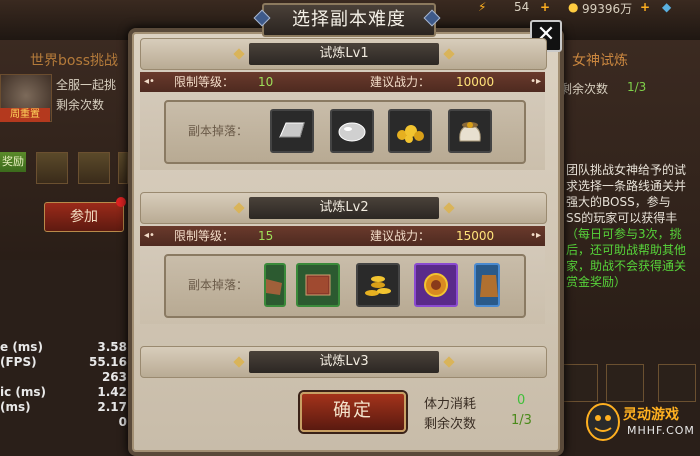 This screenshot has width=700, height=456. What do you see at coordinates (596, 282) in the screenshot?
I see `desc-line: 赏金奖励）` at bounding box center [596, 282].